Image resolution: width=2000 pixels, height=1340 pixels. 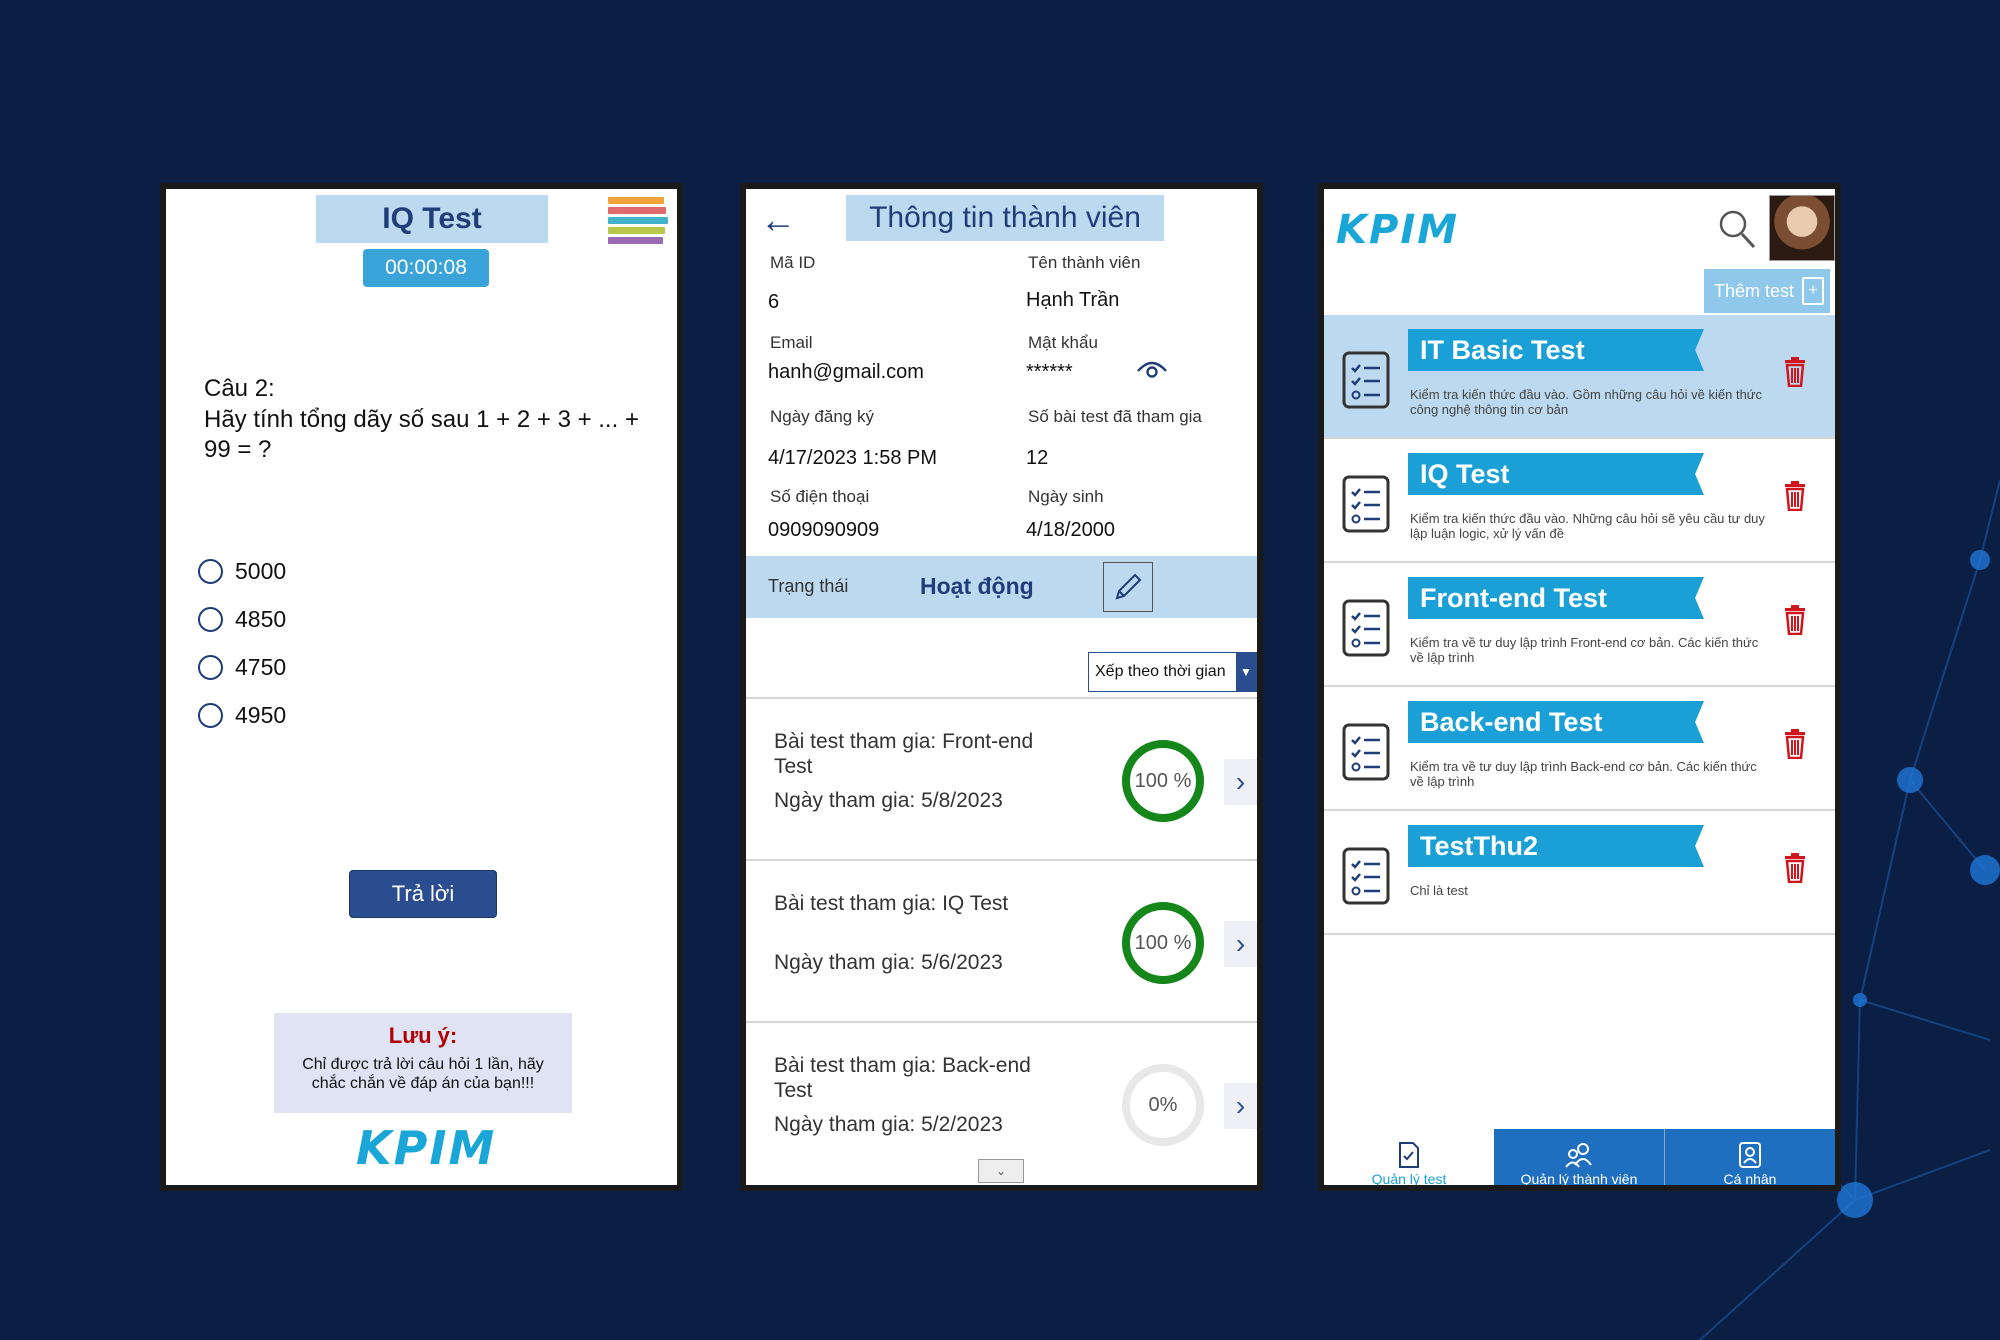 I want to click on name-value: Hạnh Trần, so click(x=1073, y=300).